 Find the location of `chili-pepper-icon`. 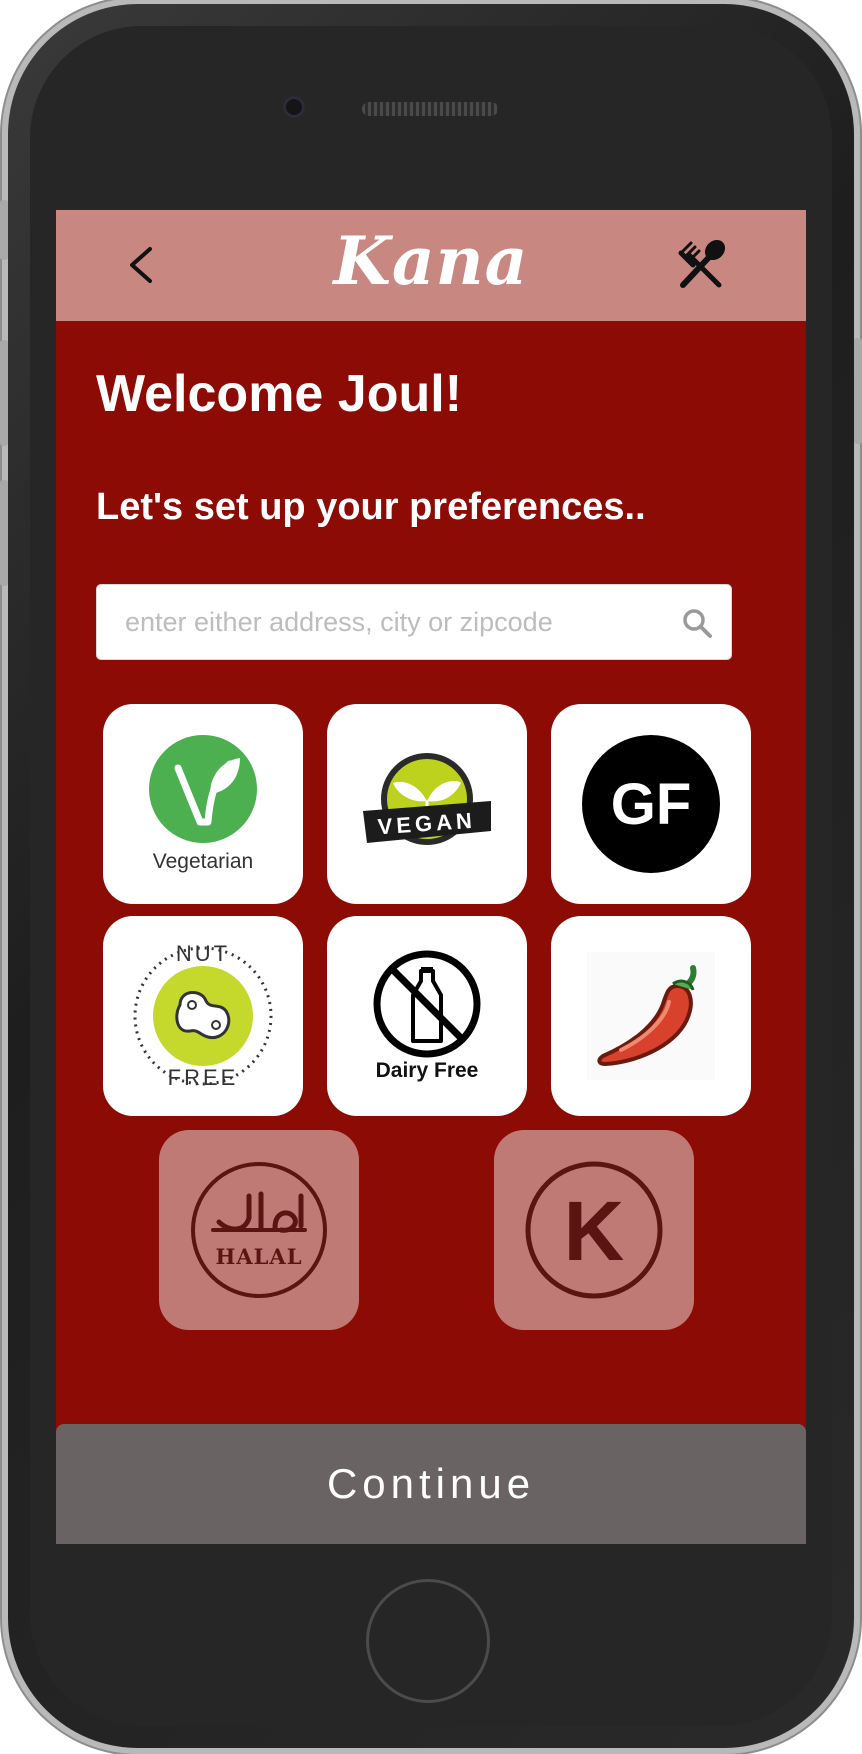

chili-pepper-icon is located at coordinates (651, 1016).